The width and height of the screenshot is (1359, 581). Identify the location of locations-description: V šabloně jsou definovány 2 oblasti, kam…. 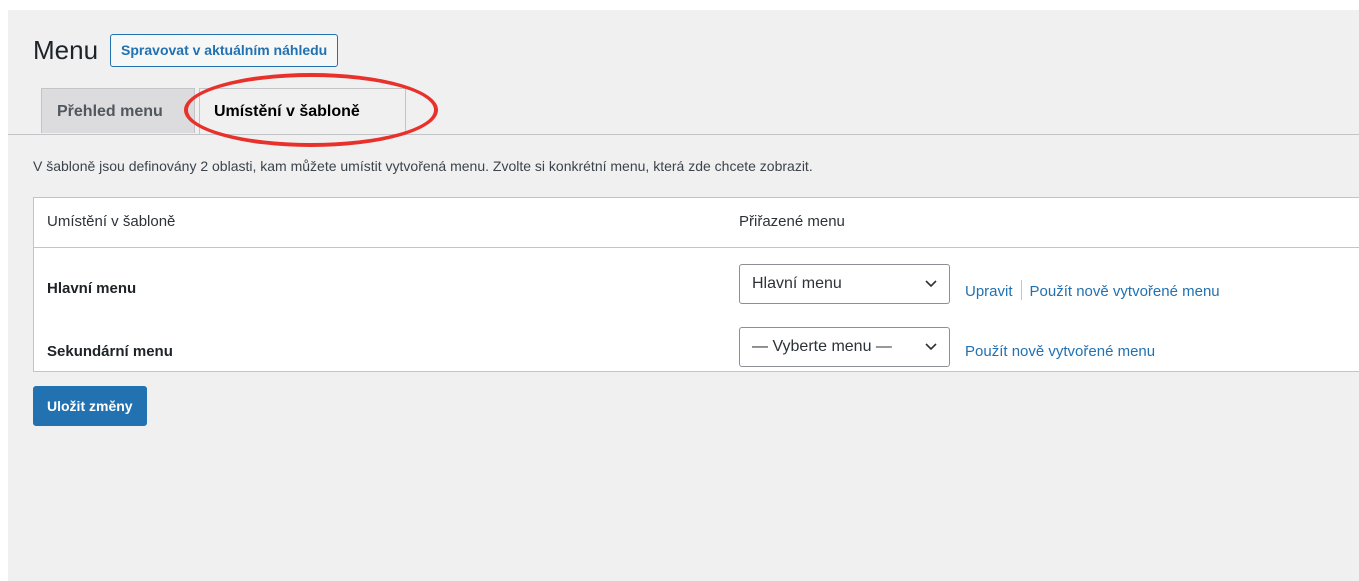
(423, 166).